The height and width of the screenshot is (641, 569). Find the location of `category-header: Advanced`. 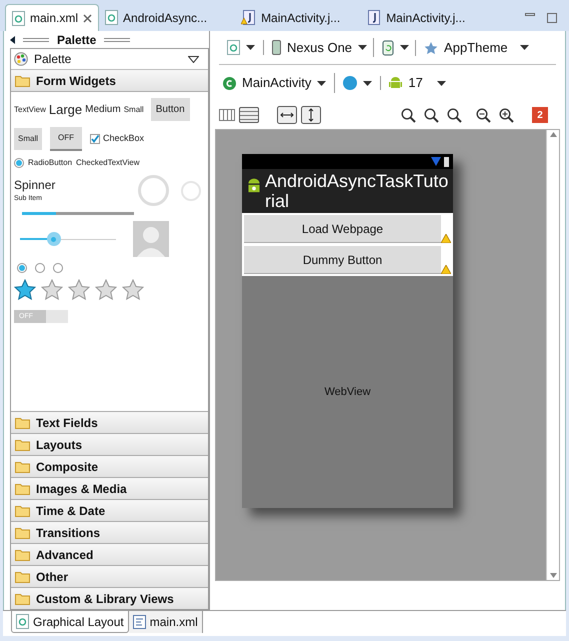

category-header: Advanced is located at coordinates (109, 554).